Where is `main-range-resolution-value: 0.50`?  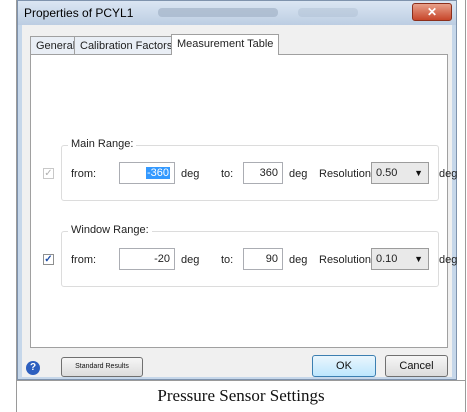
main-range-resolution-value: 0.50 is located at coordinates (387, 173).